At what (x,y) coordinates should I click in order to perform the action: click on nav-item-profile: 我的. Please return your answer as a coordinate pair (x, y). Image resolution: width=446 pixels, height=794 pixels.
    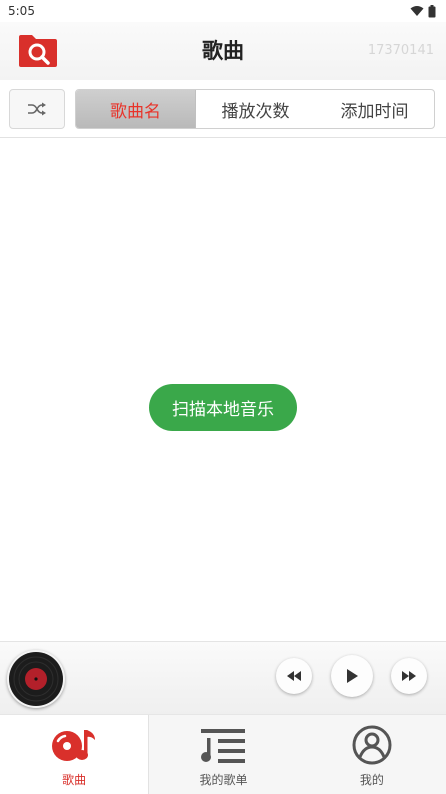
    Looking at the image, I should click on (372, 754).